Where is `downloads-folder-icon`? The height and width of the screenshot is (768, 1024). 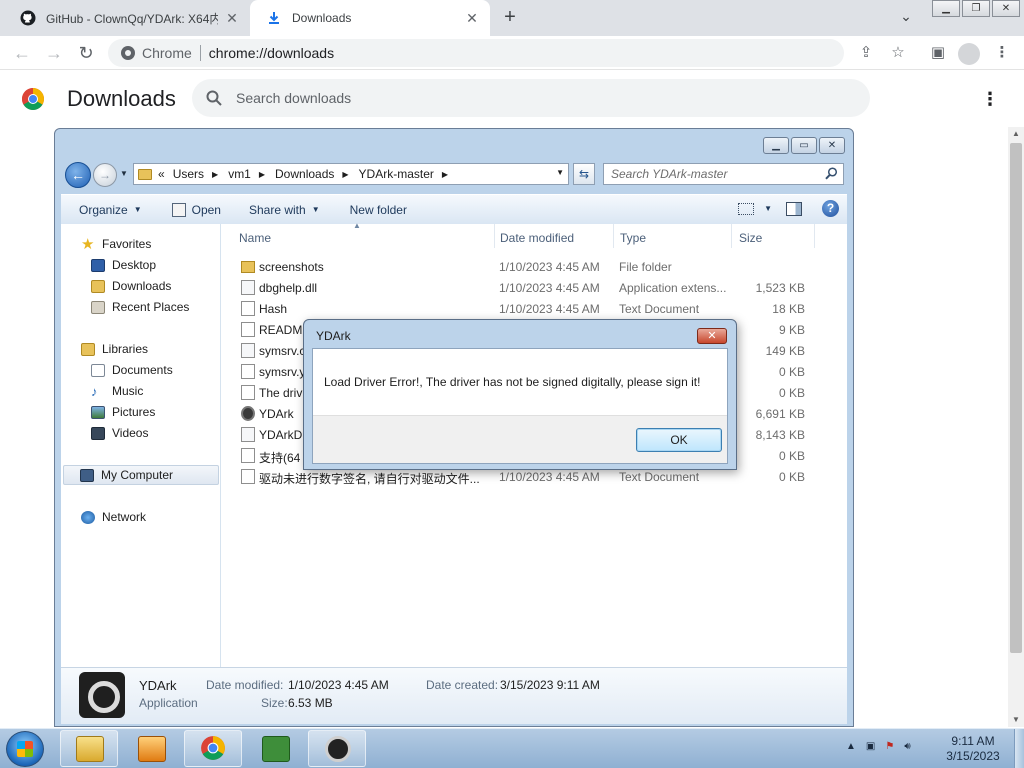 downloads-folder-icon is located at coordinates (98, 286).